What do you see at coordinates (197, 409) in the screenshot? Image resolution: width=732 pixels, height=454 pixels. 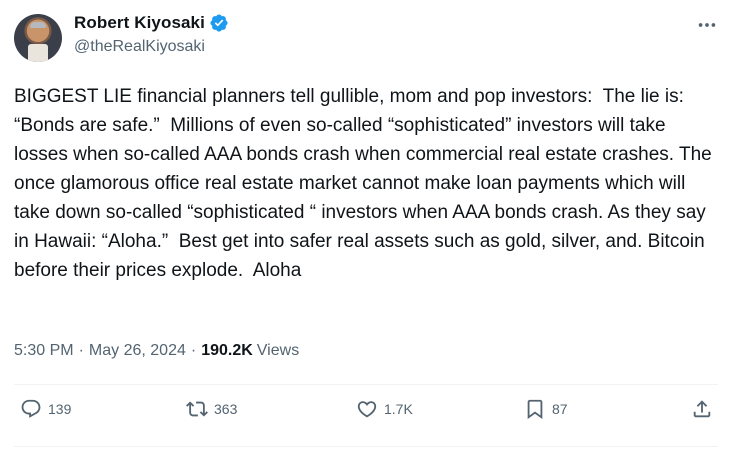 I see `repost-icon` at bounding box center [197, 409].